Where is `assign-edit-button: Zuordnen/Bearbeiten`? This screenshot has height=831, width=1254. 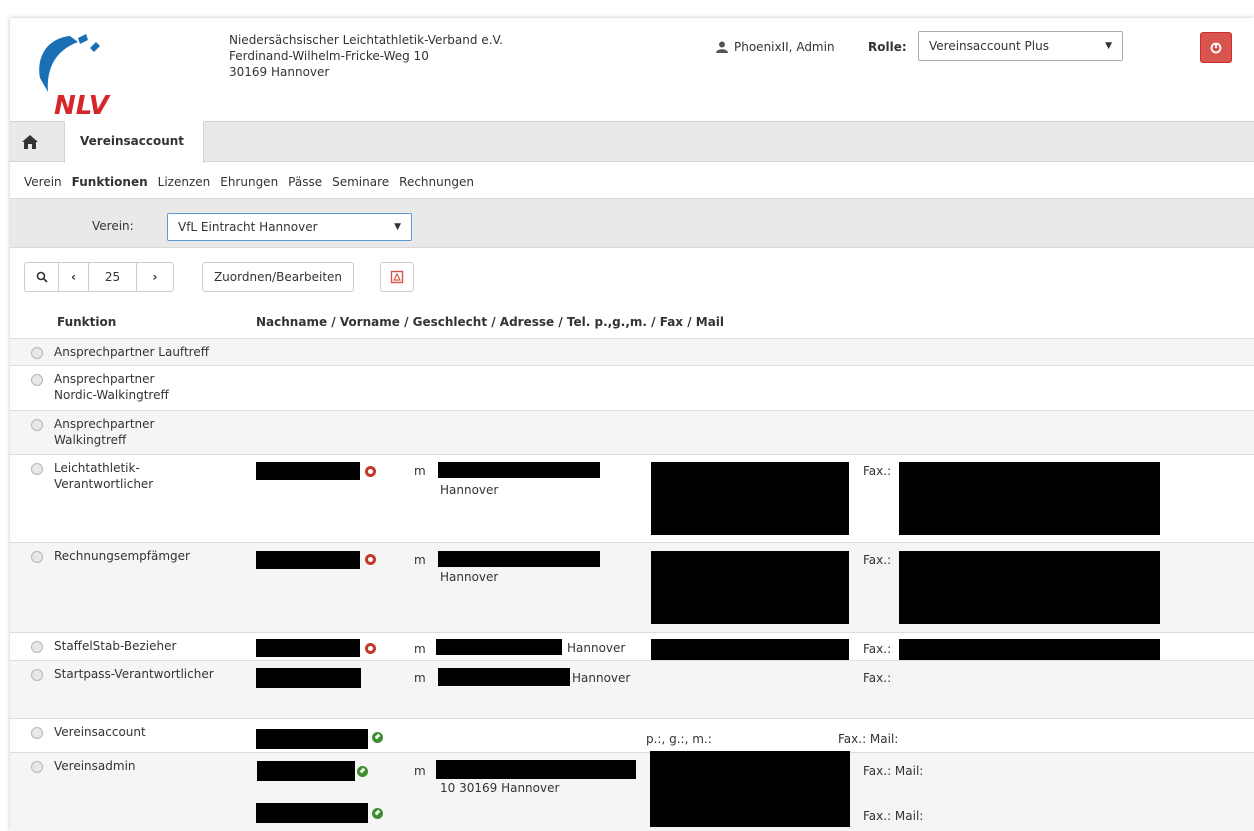
assign-edit-button: Zuordnen/Bearbeiten is located at coordinates (278, 277).